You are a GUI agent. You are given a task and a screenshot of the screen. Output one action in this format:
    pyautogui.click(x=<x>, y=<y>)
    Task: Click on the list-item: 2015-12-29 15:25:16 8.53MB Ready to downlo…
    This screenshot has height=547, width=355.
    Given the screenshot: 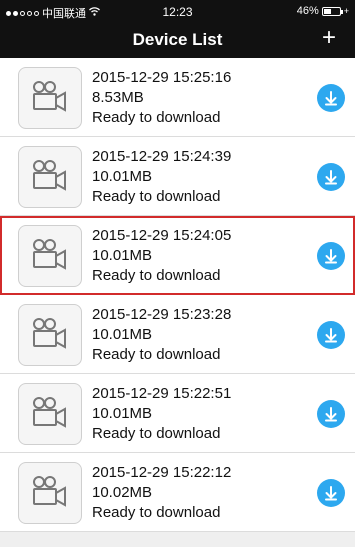 What is the action you would take?
    pyautogui.click(x=177, y=97)
    